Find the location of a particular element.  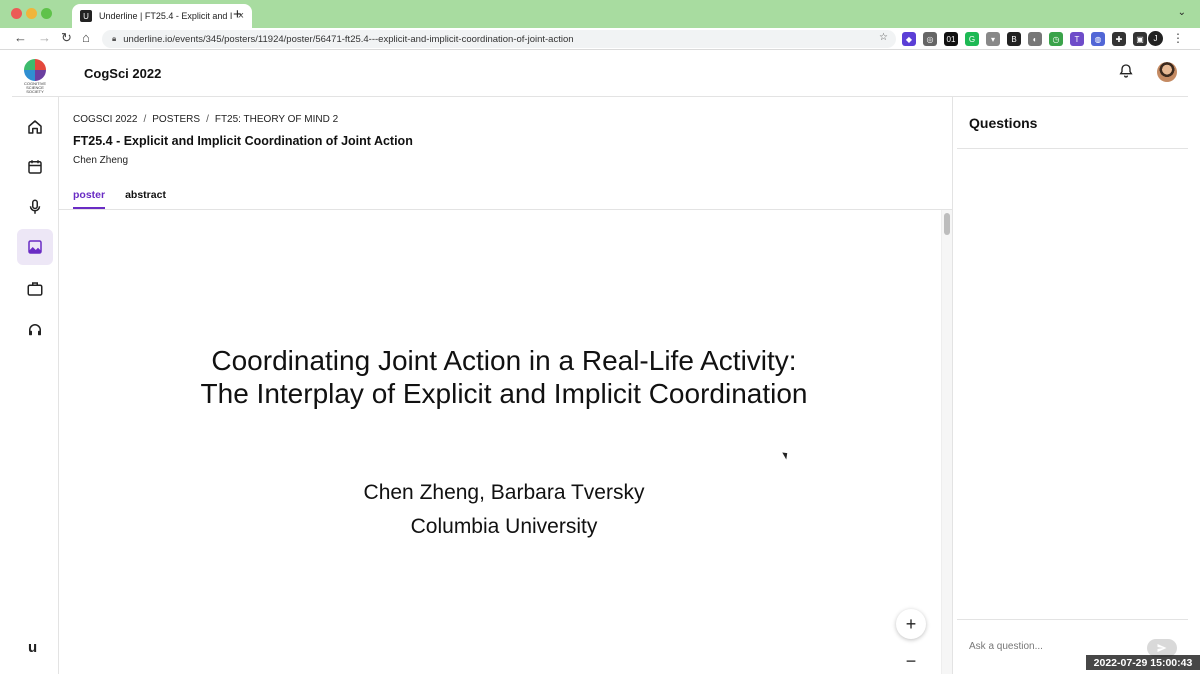

ext-8-icon: ◷ is located at coordinates (1056, 39).